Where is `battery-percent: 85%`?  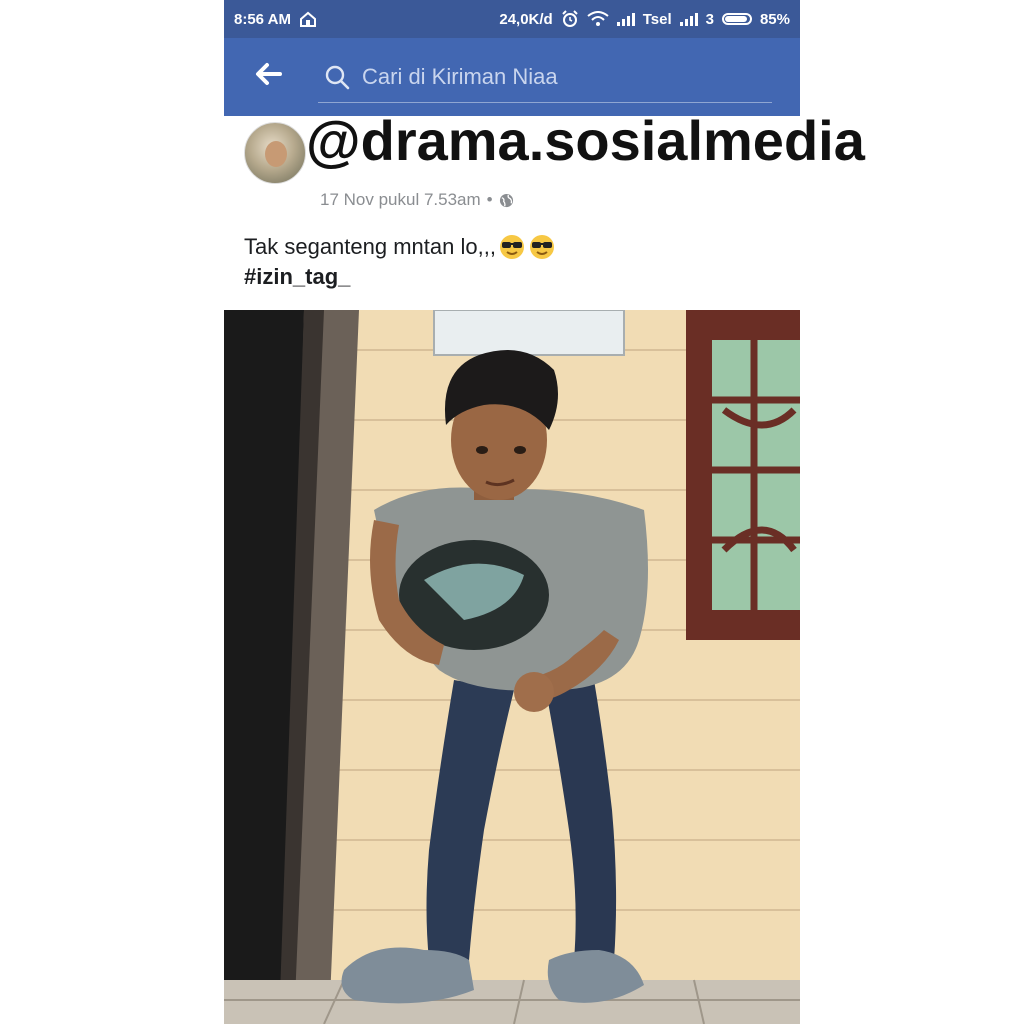 battery-percent: 85% is located at coordinates (774, 19).